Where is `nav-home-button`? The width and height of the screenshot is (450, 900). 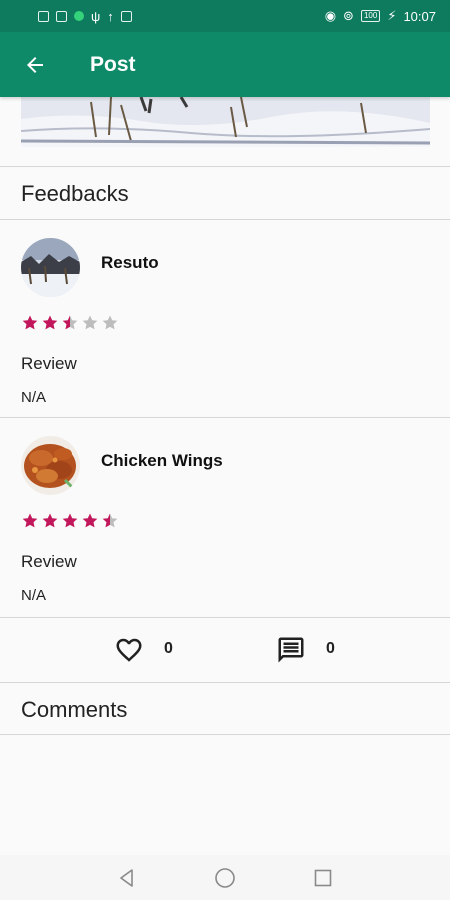
nav-home-button is located at coordinates (225, 878).